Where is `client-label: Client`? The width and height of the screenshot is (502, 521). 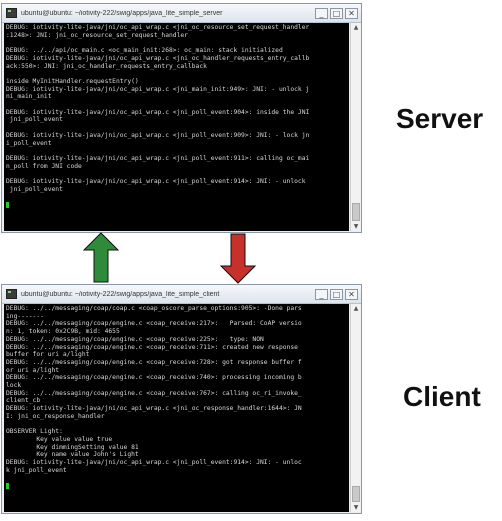
client-label: Client is located at coordinates (442, 396).